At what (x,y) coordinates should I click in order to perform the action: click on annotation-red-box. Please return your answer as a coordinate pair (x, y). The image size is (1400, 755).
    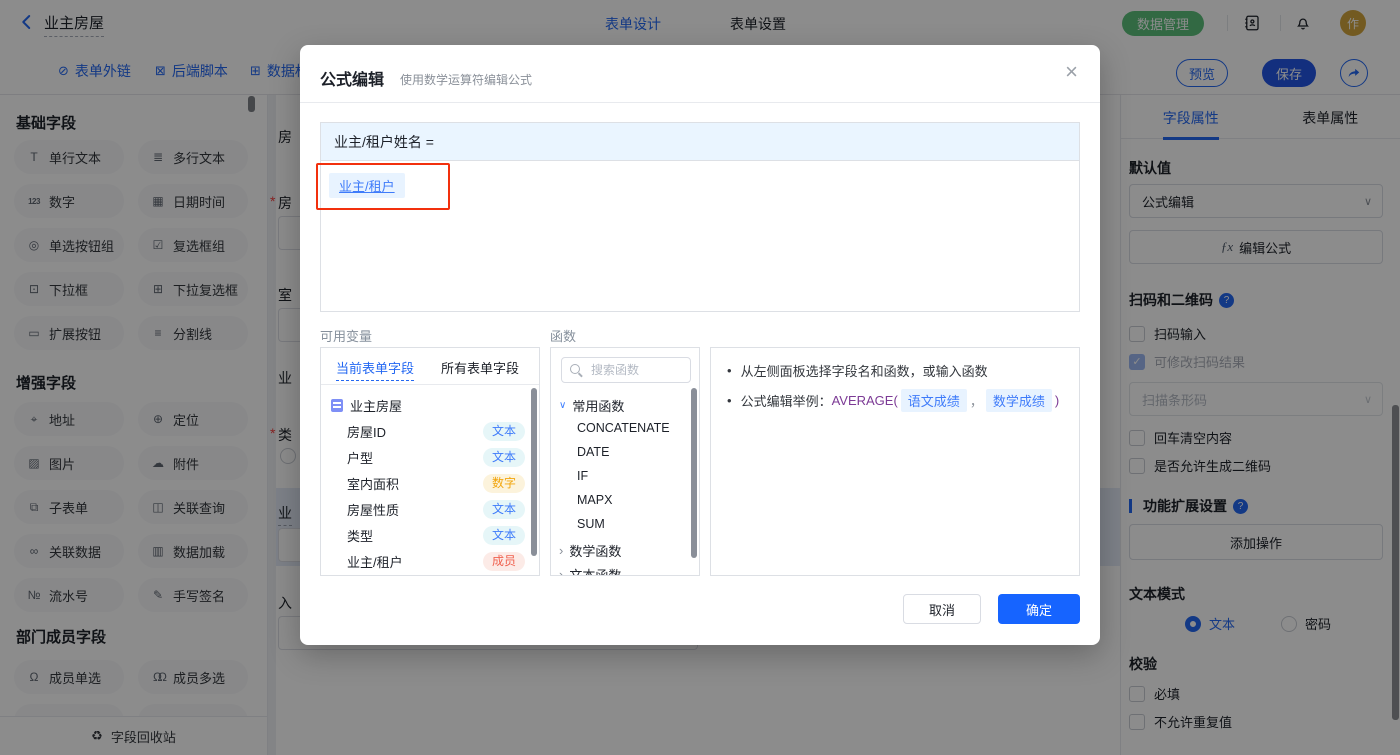
    Looking at the image, I should click on (383, 186).